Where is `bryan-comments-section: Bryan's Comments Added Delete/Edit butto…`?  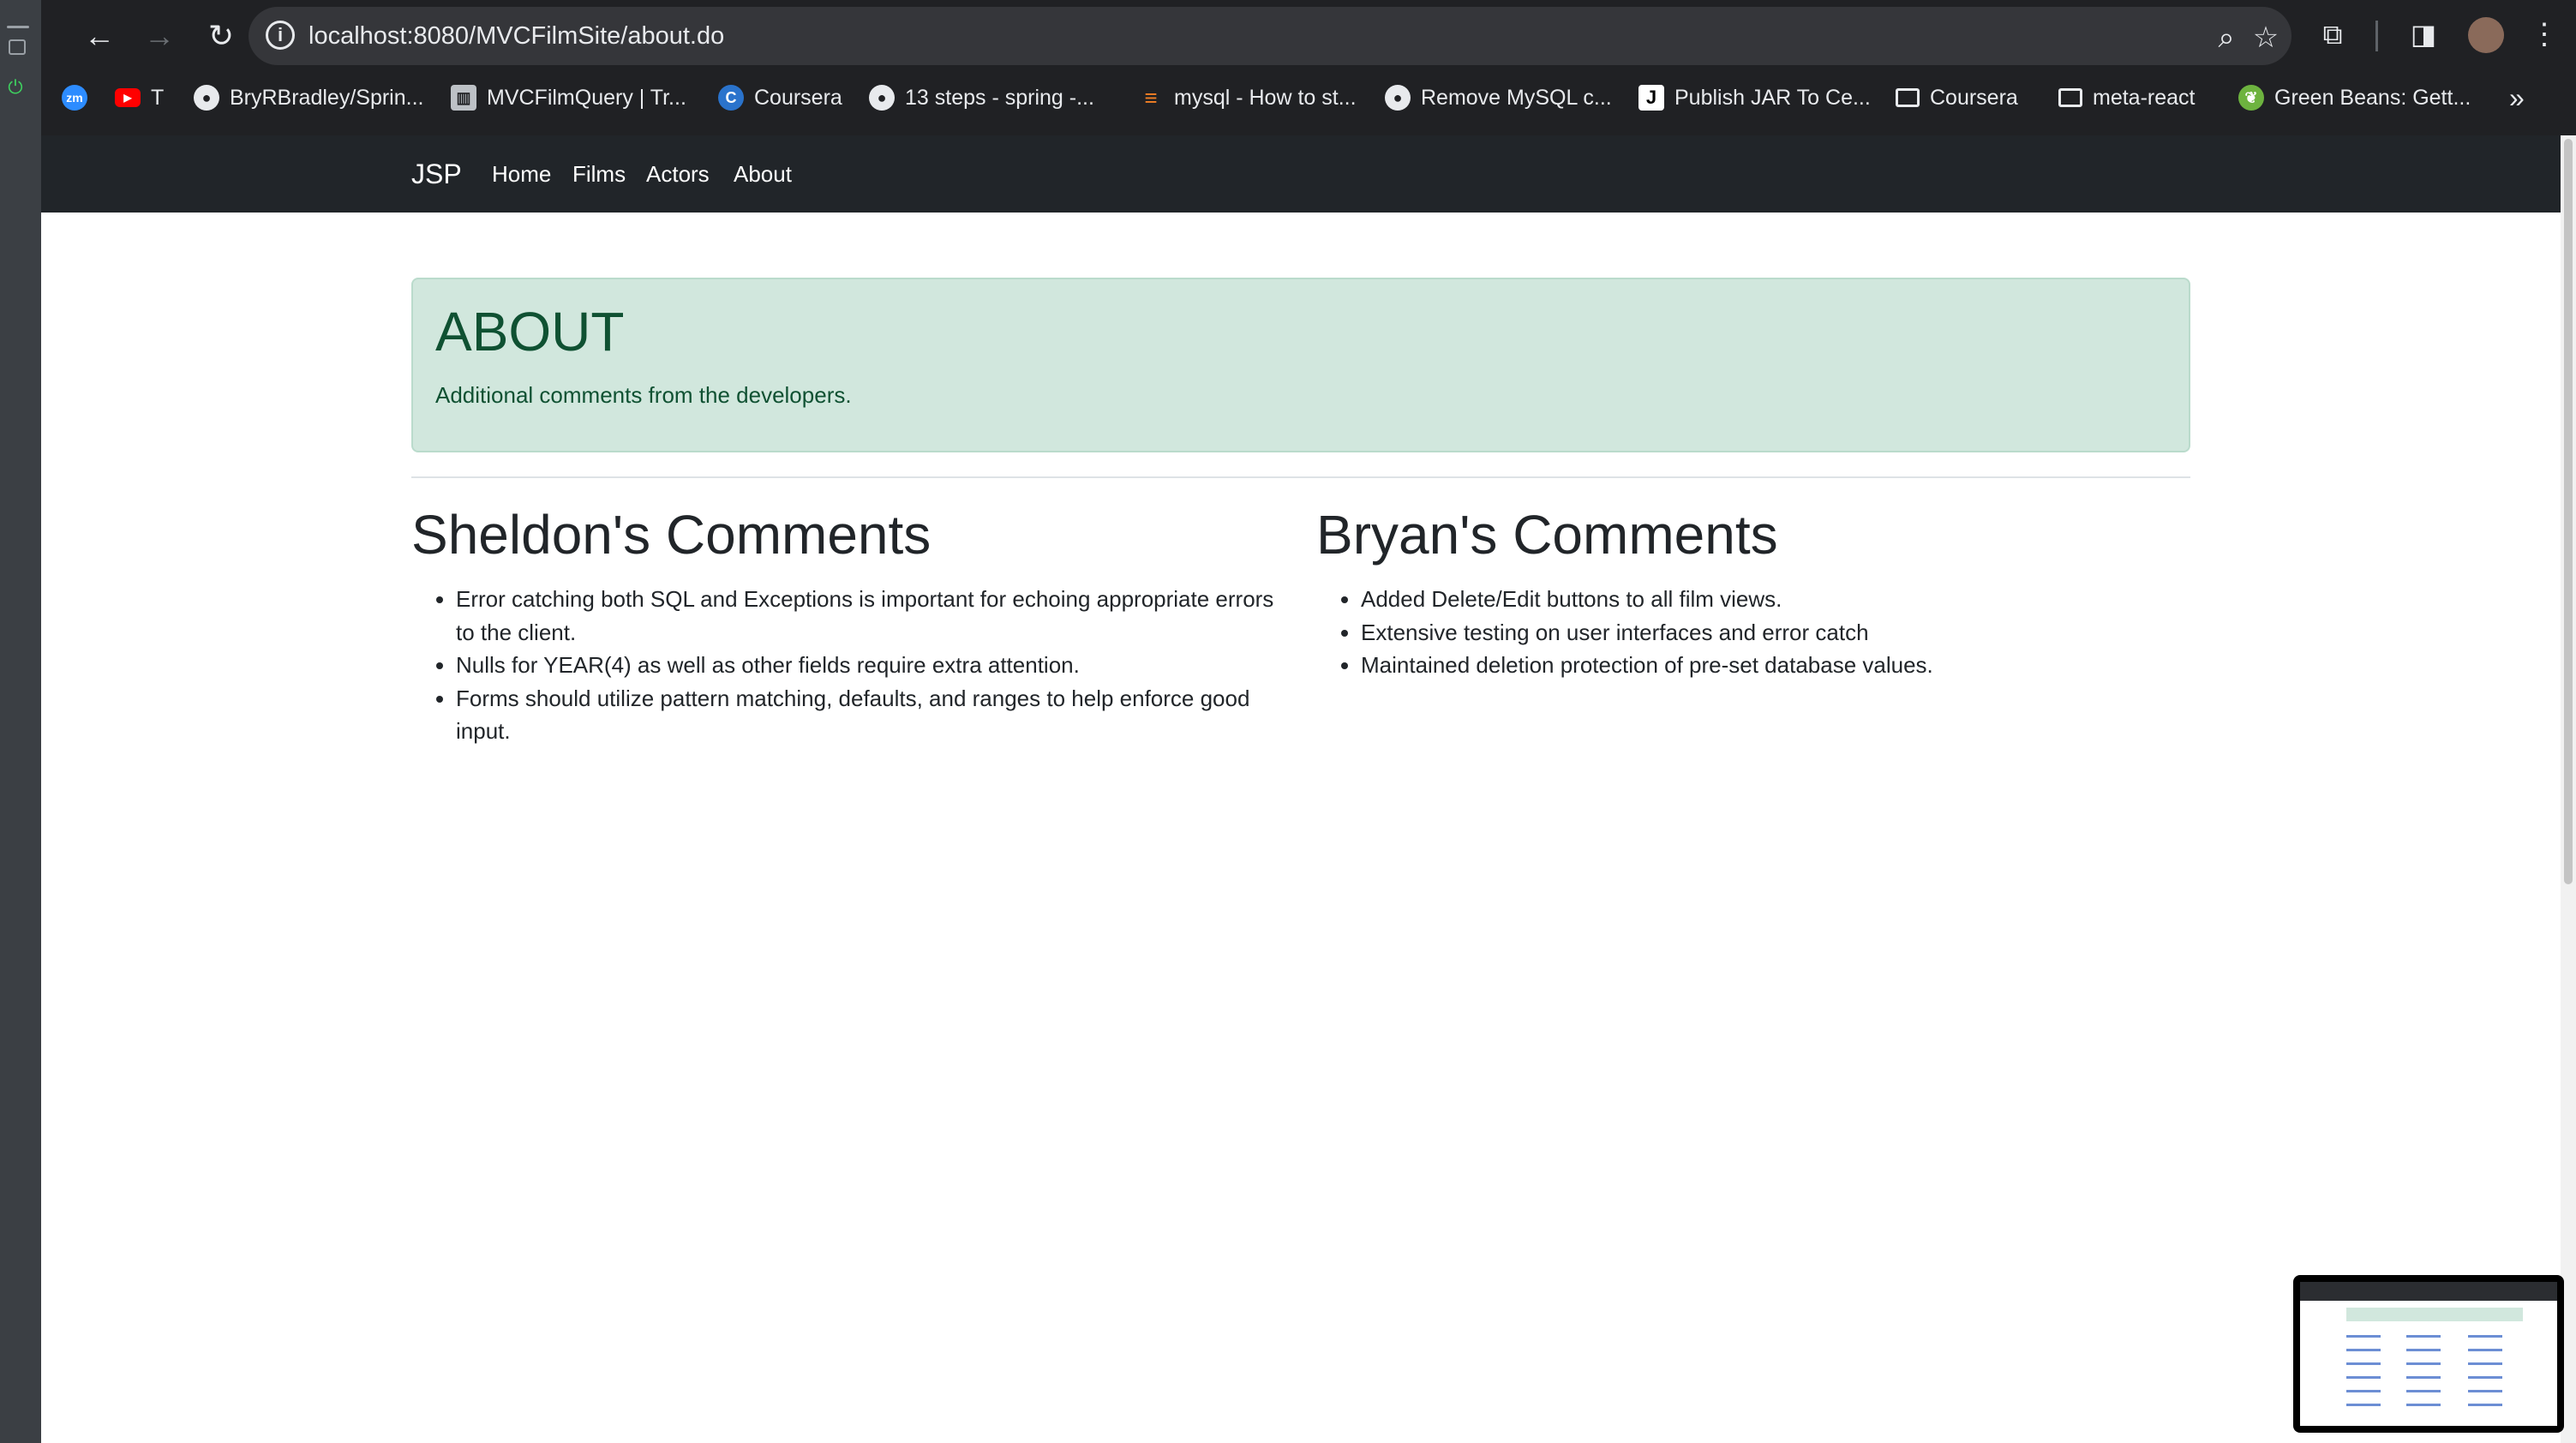 bryan-comments-section: Bryan's Comments Added Delete/Edit butto… is located at coordinates (1753, 592).